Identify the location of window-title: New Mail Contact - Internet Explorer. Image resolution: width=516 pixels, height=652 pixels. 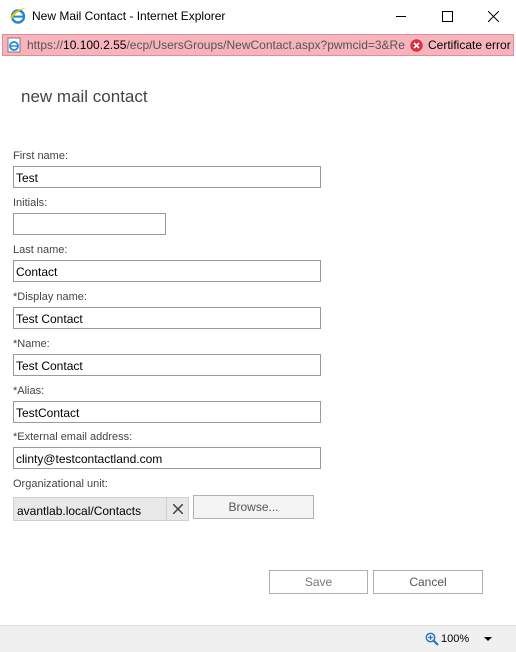
(129, 16).